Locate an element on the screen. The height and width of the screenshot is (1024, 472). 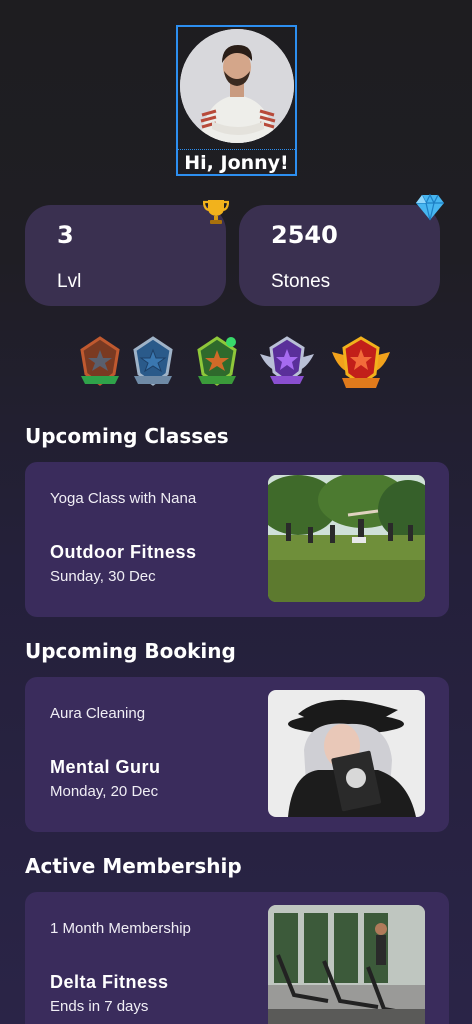
greeting-text: Hi, Jonny! is located at coordinates (236, 161).